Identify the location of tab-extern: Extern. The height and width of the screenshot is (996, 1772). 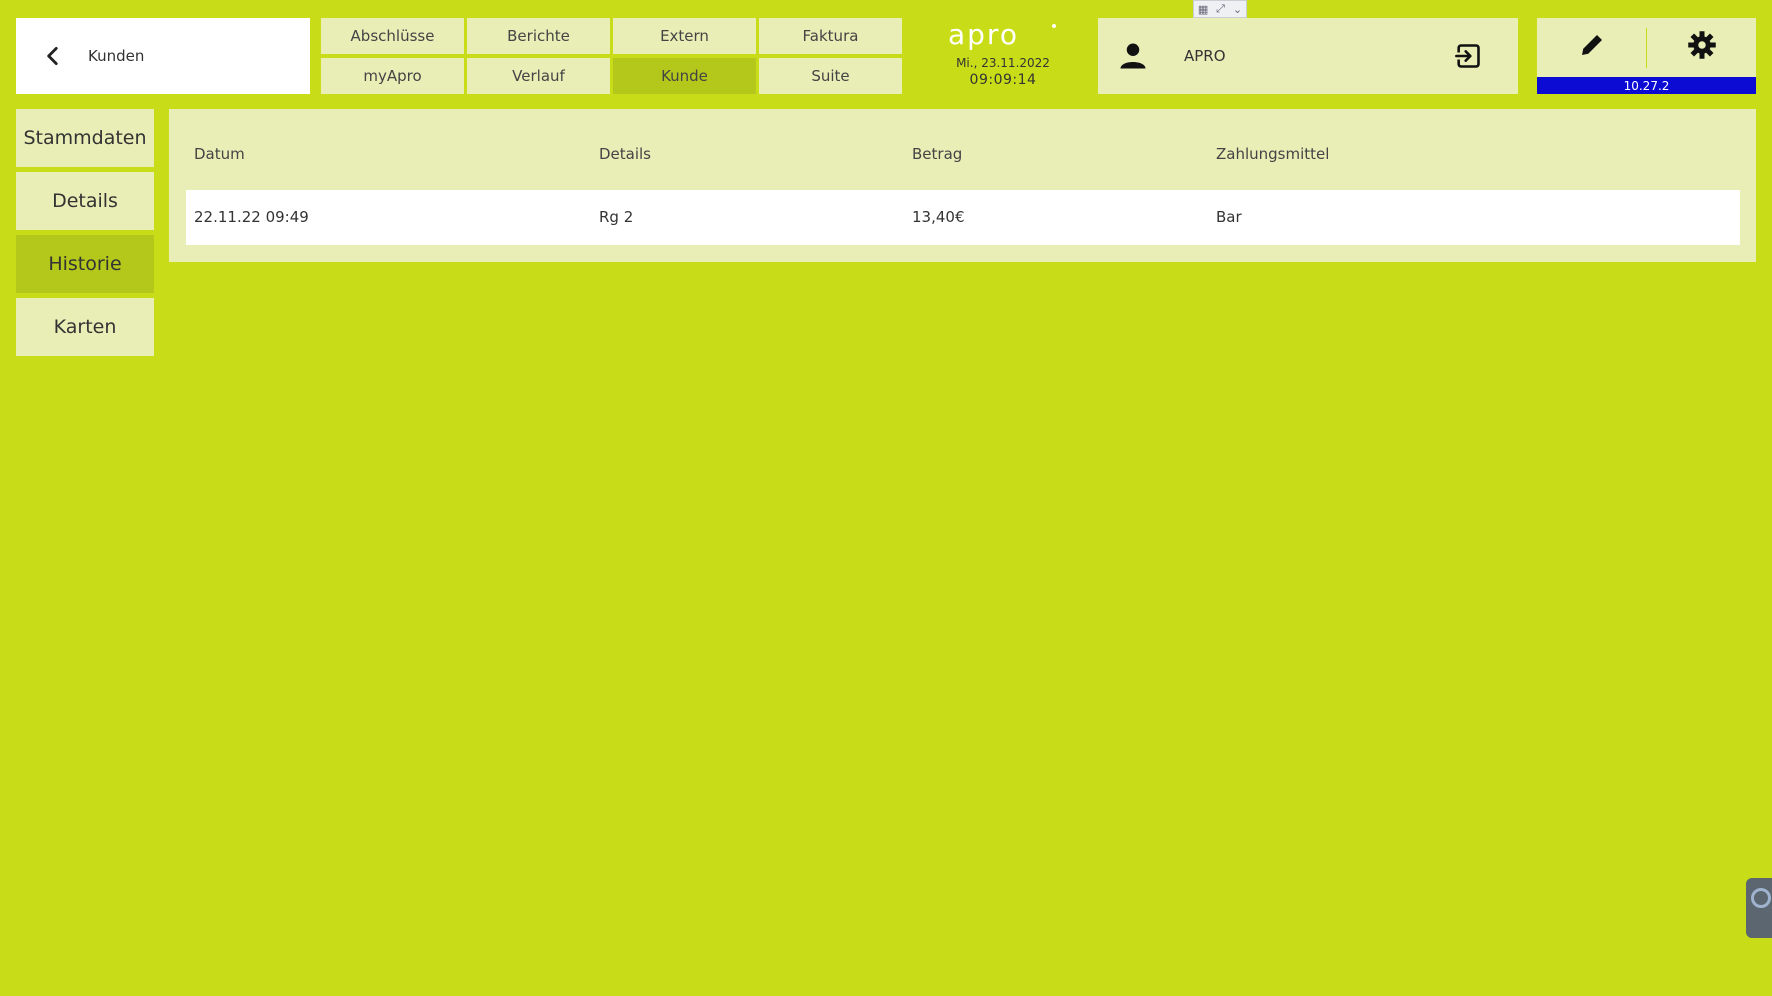
(684, 36).